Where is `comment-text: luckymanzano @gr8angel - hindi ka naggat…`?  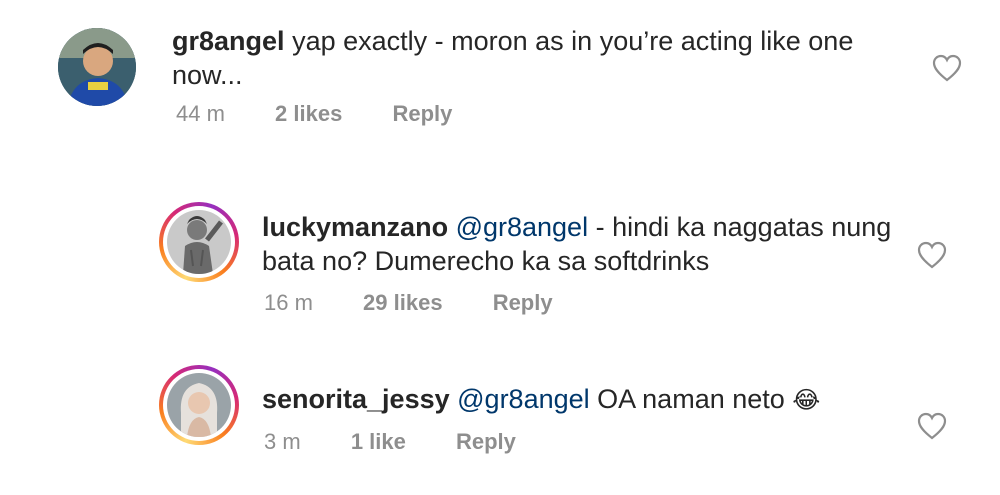 comment-text: luckymanzano @gr8angel - hindi ka naggat… is located at coordinates (576, 227).